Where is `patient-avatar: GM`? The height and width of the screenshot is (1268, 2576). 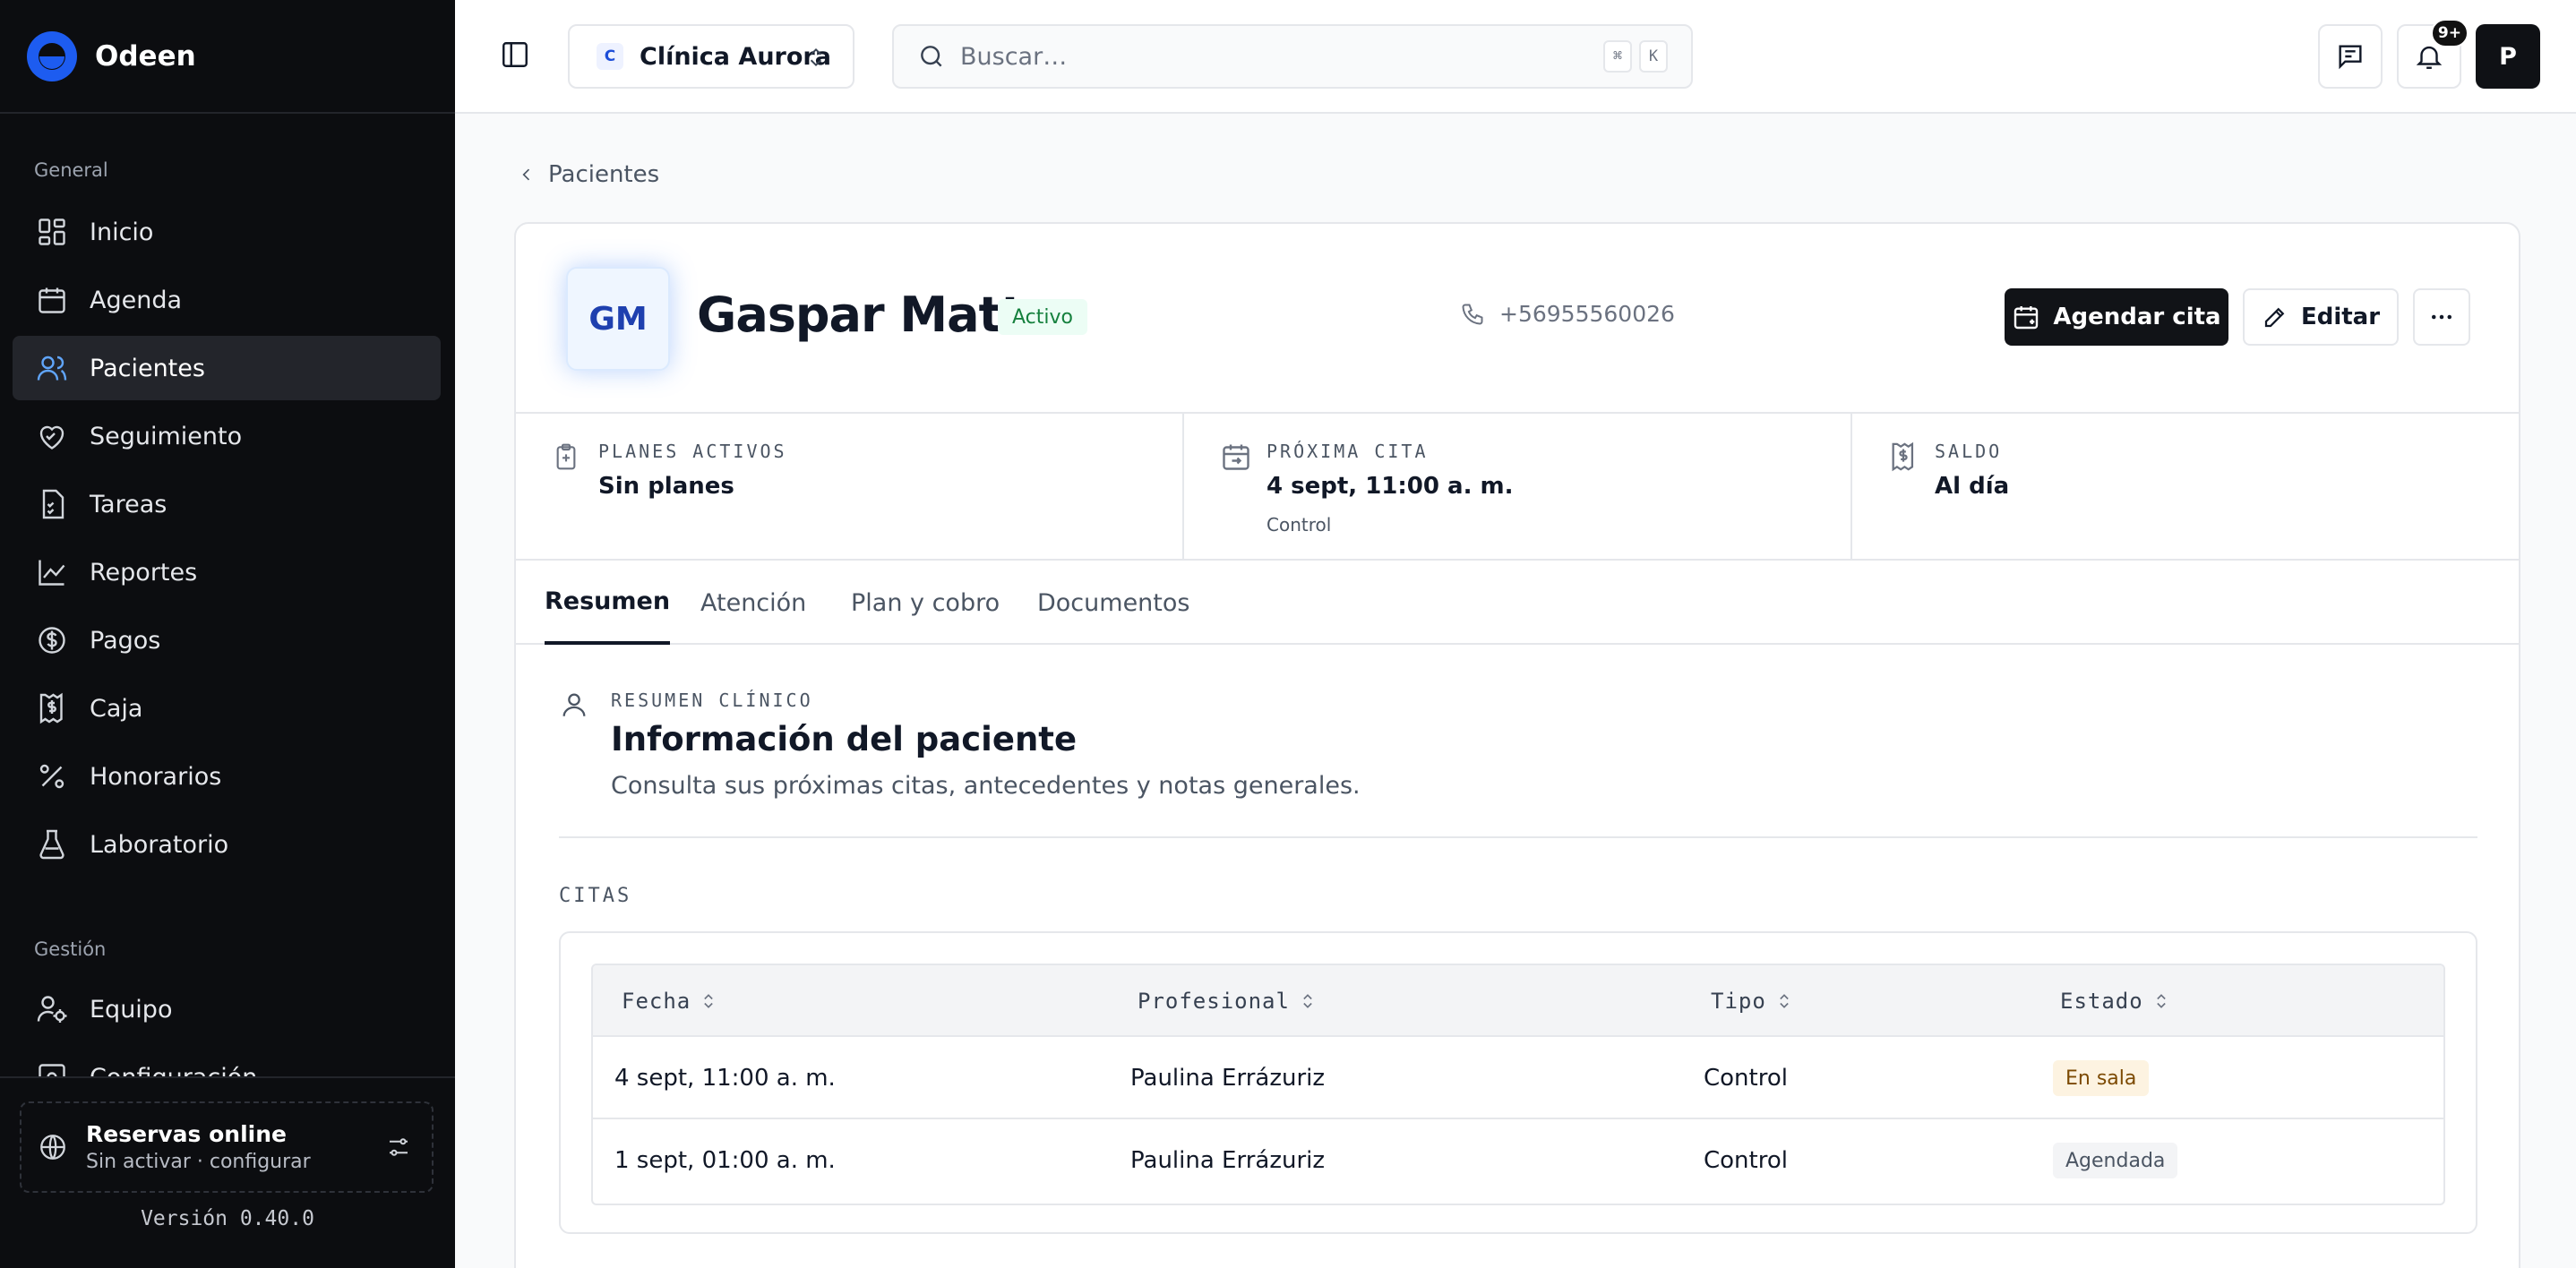
patient-avatar: GM is located at coordinates (618, 319).